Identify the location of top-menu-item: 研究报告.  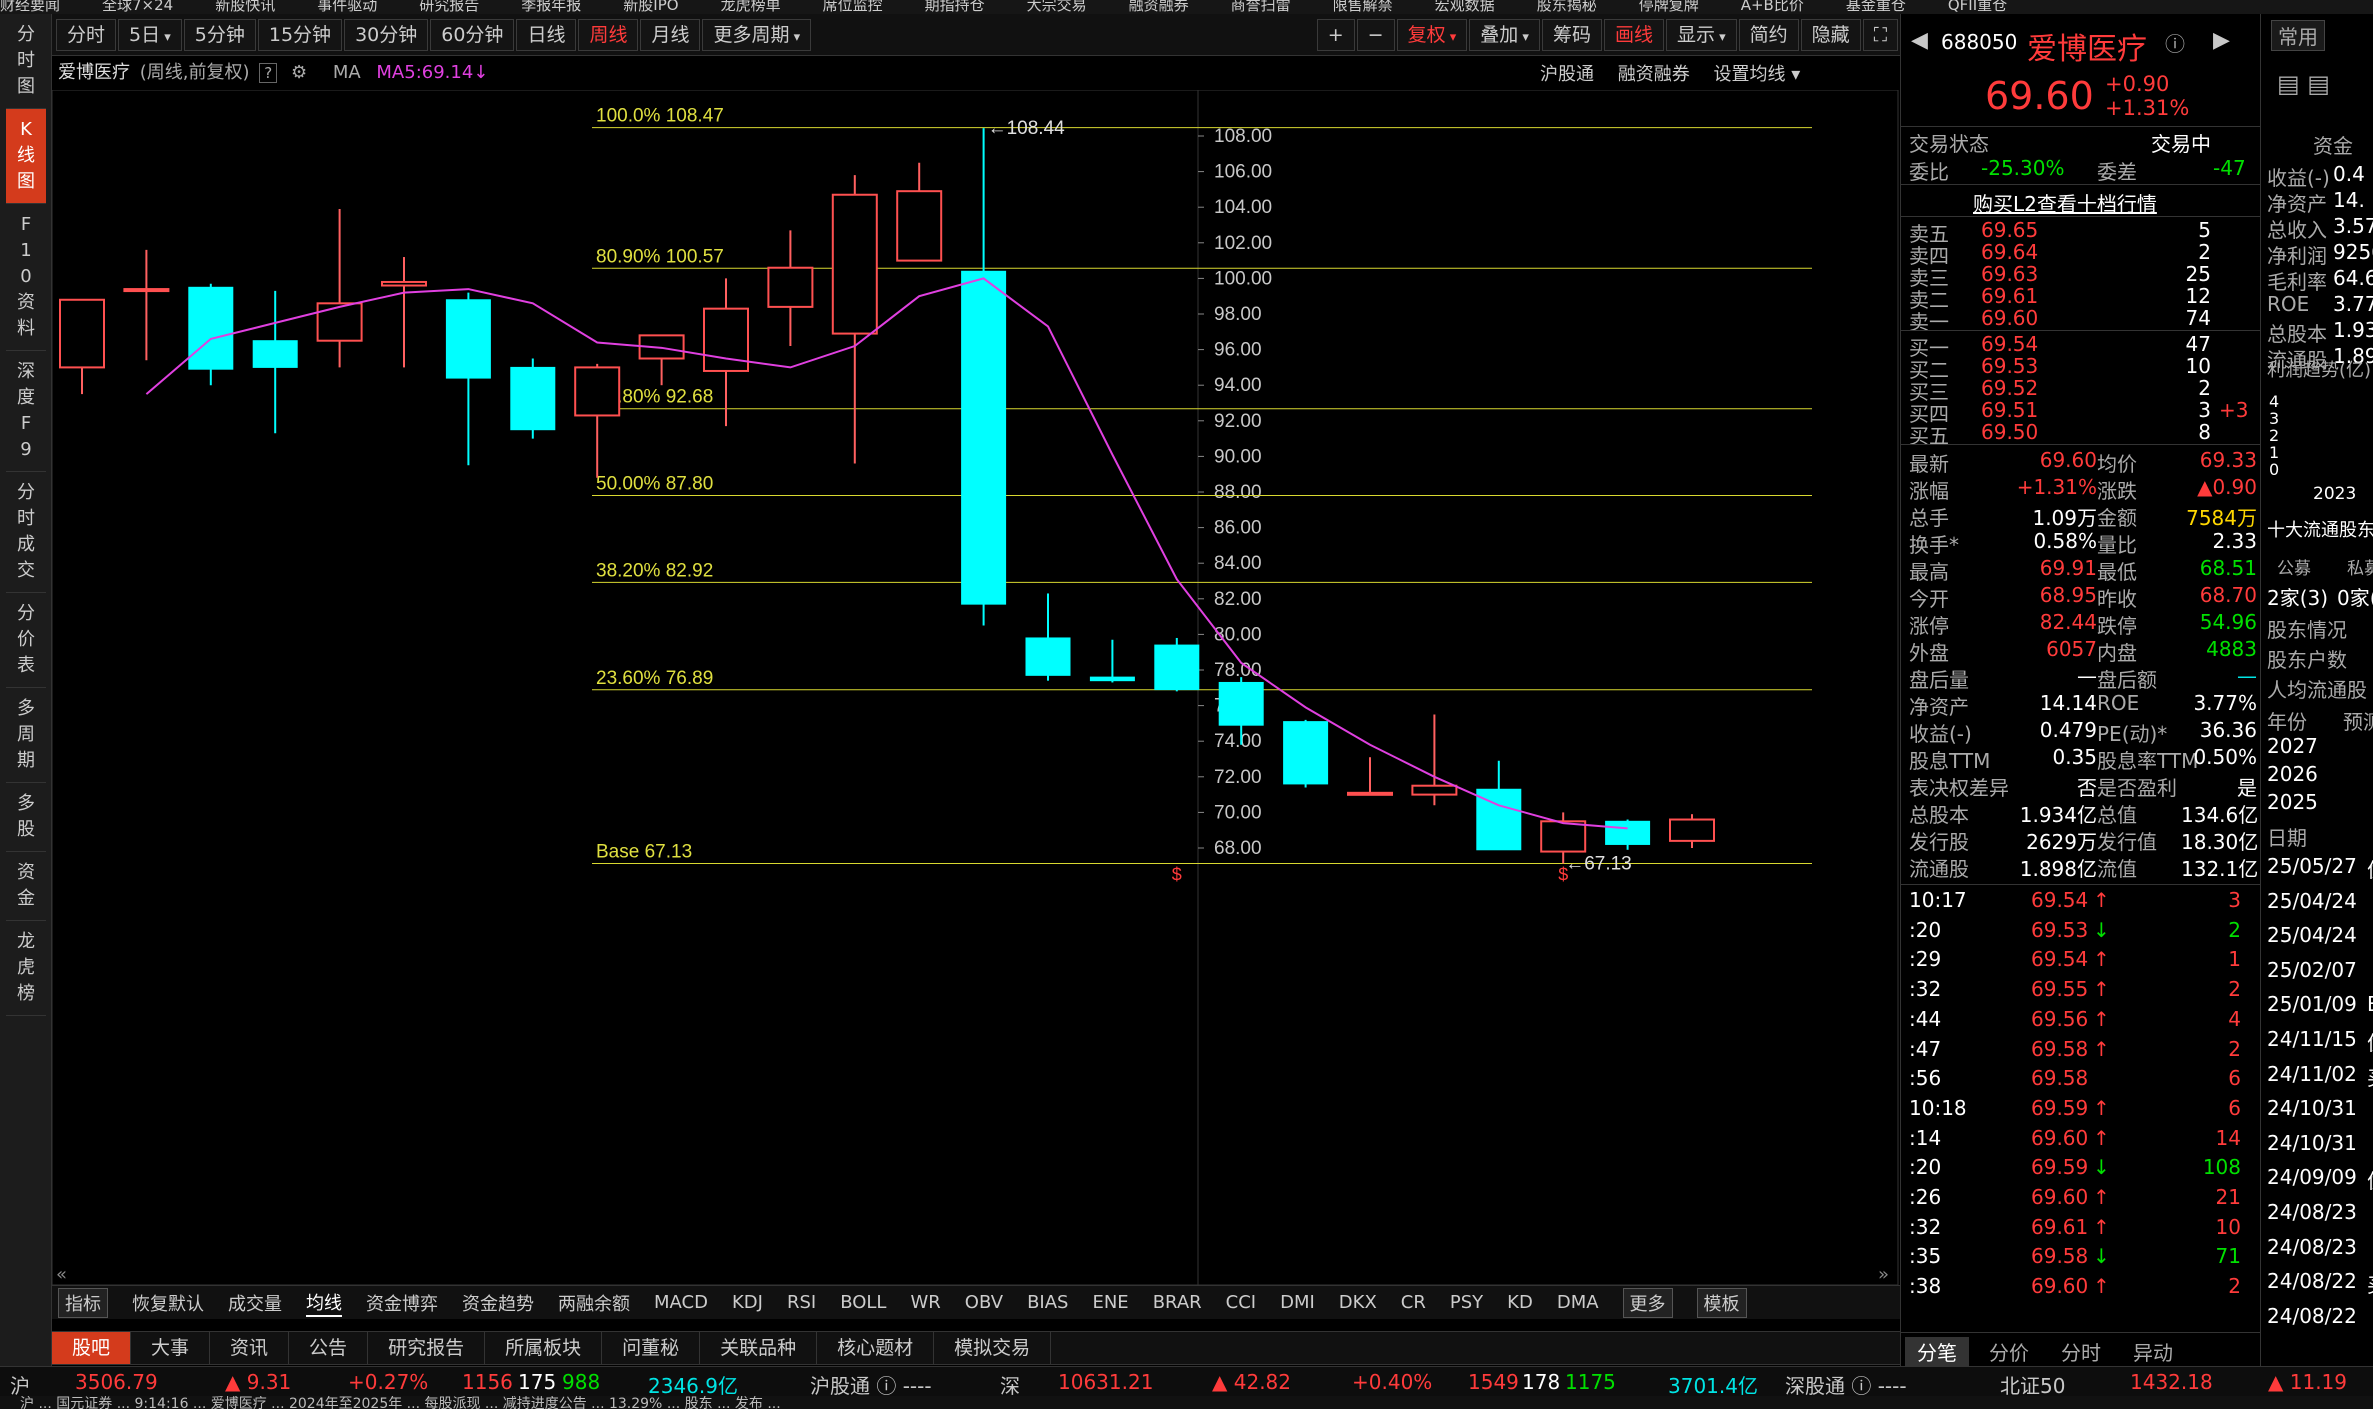
(449, 7).